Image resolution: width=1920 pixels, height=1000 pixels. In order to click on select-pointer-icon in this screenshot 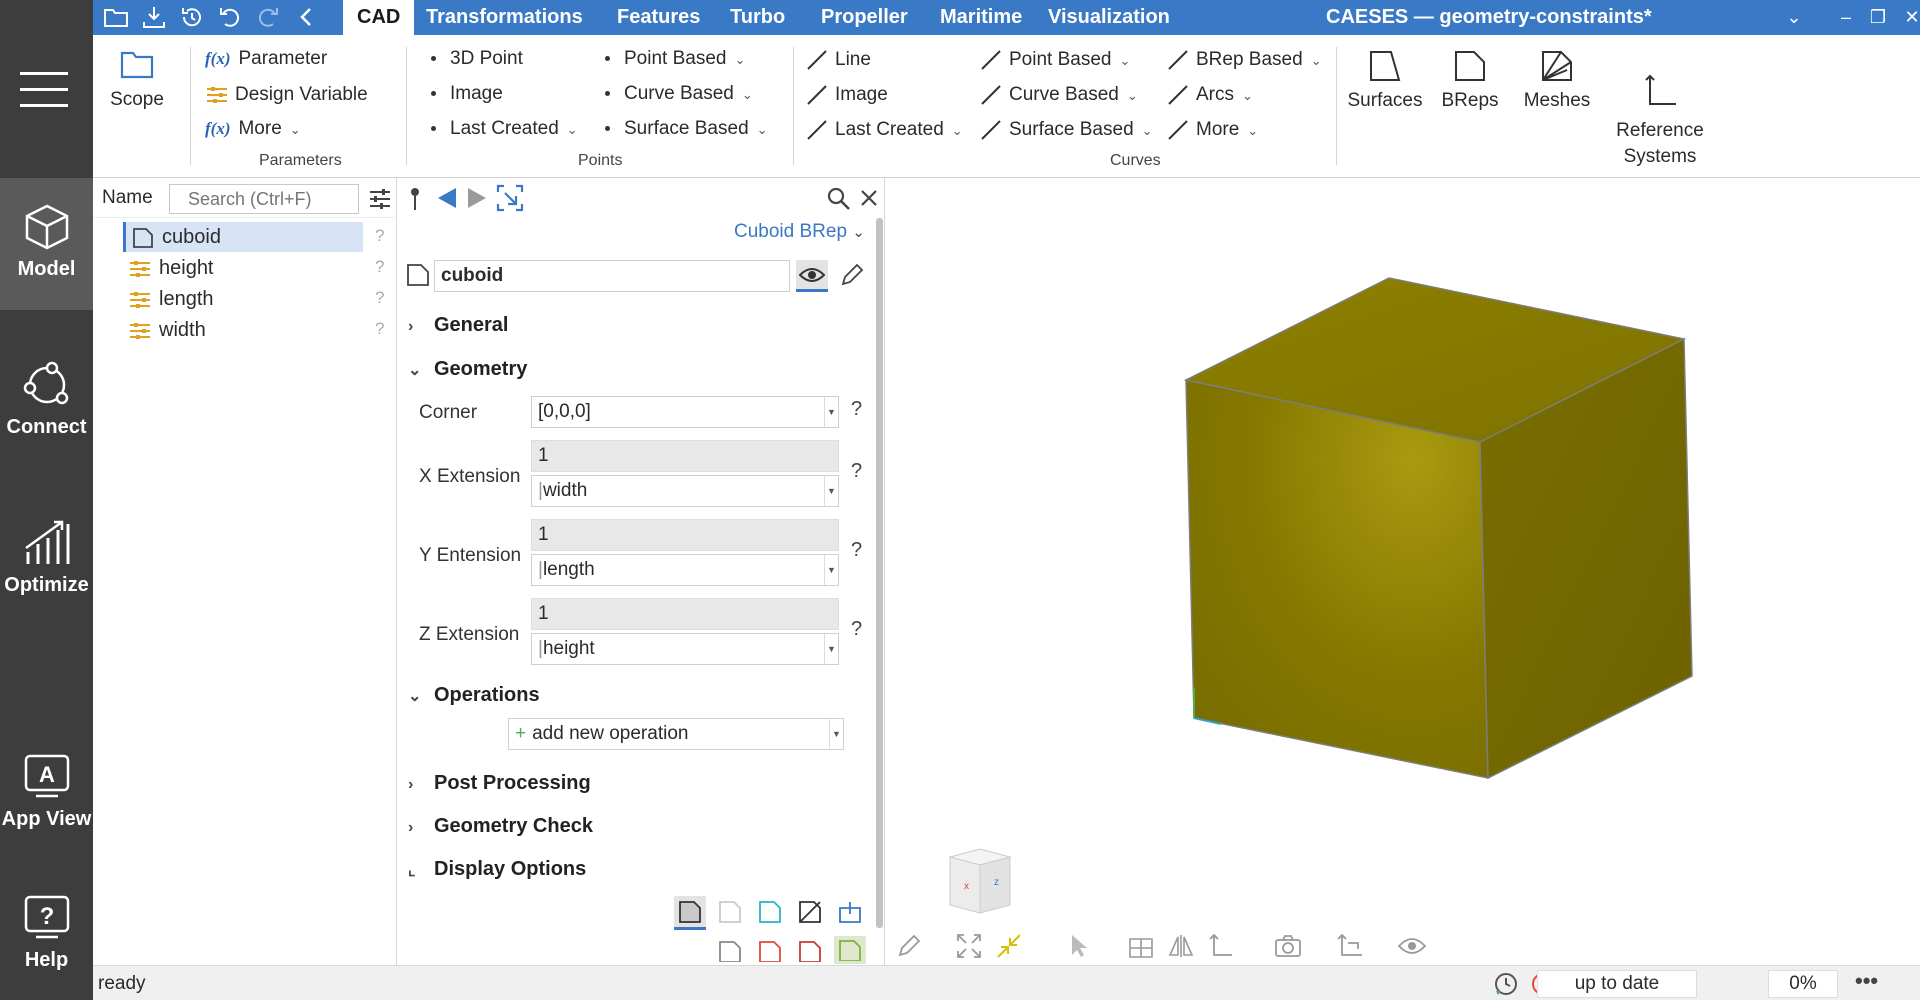, I will do `click(1079, 946)`.